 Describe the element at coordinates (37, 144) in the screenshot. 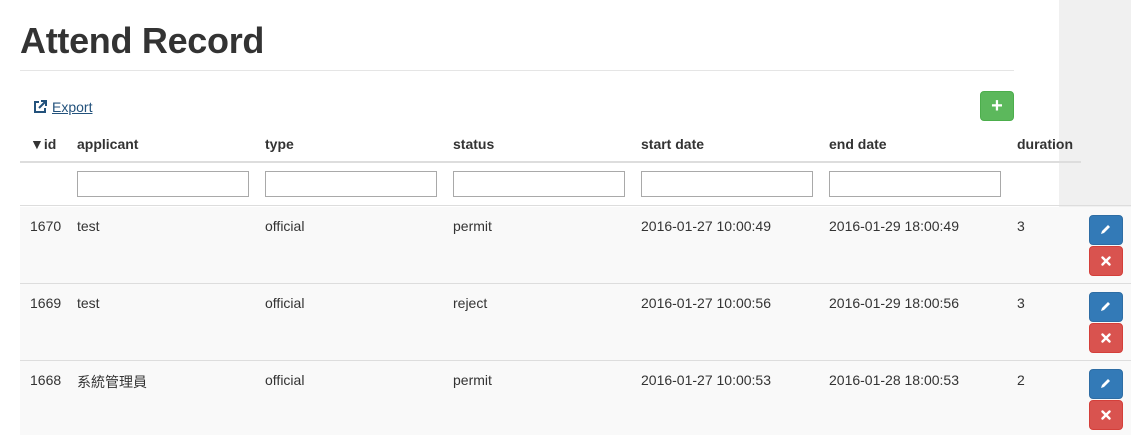

I see `sort-descending-icon: ▼` at that location.